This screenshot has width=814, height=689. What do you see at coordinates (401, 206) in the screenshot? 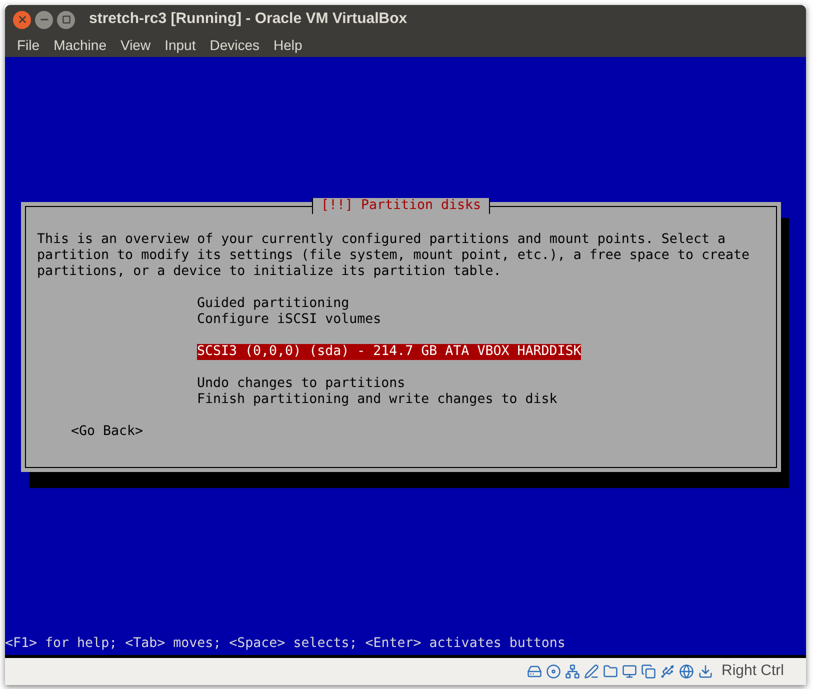
I see `dialog-title: [!!] Partition disks` at bounding box center [401, 206].